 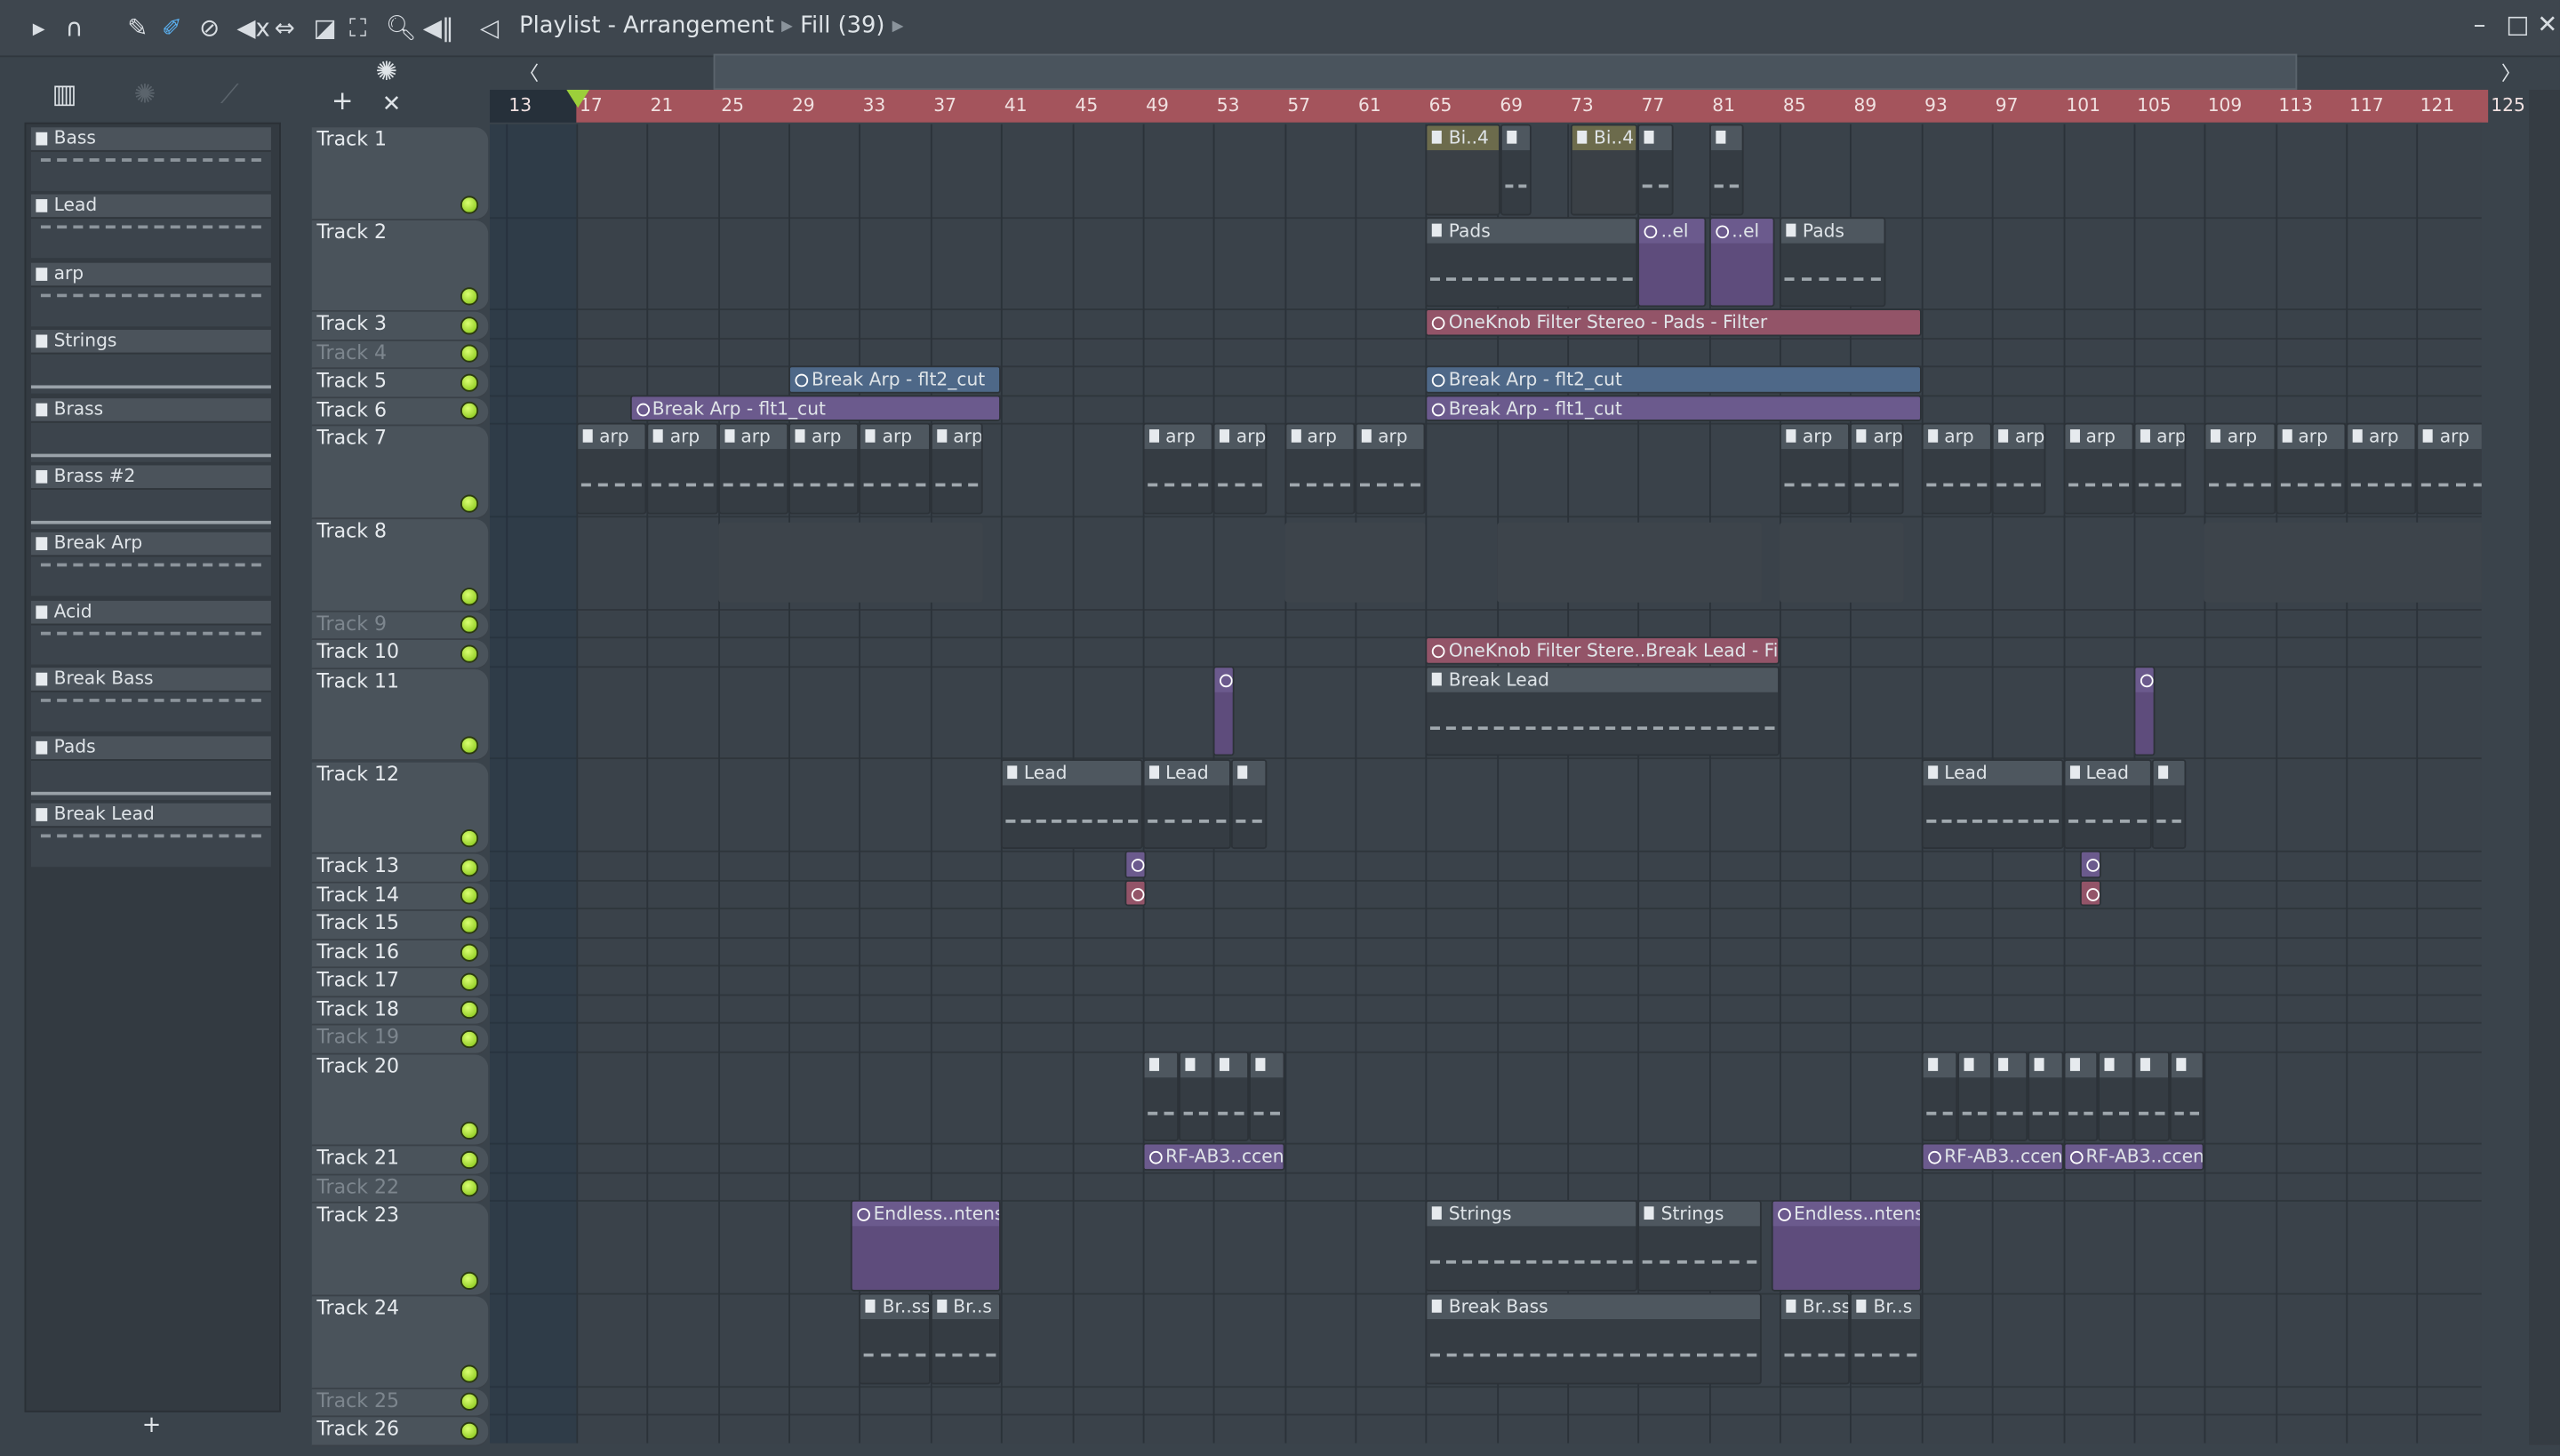 What do you see at coordinates (400, 626) in the screenshot?
I see `track-header: Track 9` at bounding box center [400, 626].